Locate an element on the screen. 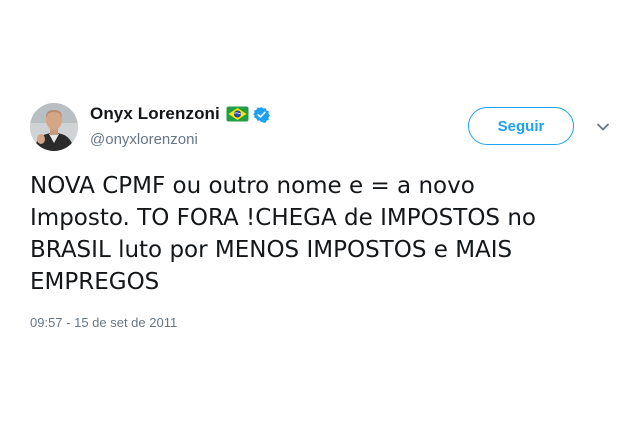 Image resolution: width=636 pixels, height=424 pixels. chevron-down-icon is located at coordinates (603, 127).